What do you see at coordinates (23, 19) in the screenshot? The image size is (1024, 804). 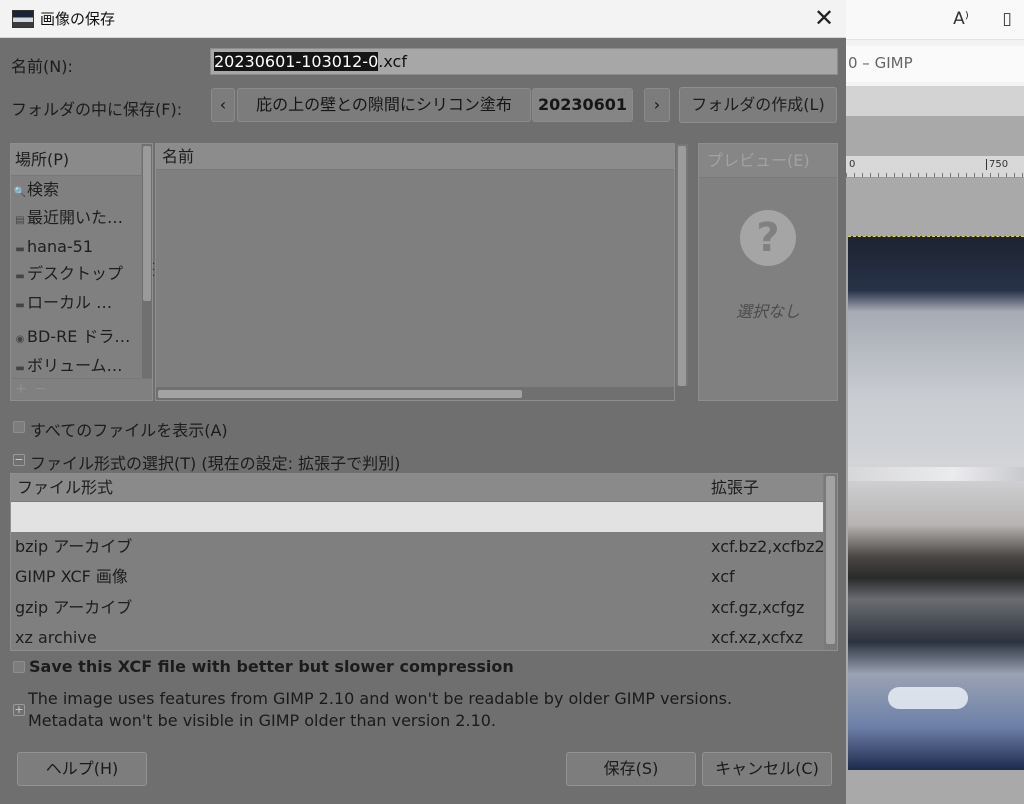 I see `gimp-app-icon` at bounding box center [23, 19].